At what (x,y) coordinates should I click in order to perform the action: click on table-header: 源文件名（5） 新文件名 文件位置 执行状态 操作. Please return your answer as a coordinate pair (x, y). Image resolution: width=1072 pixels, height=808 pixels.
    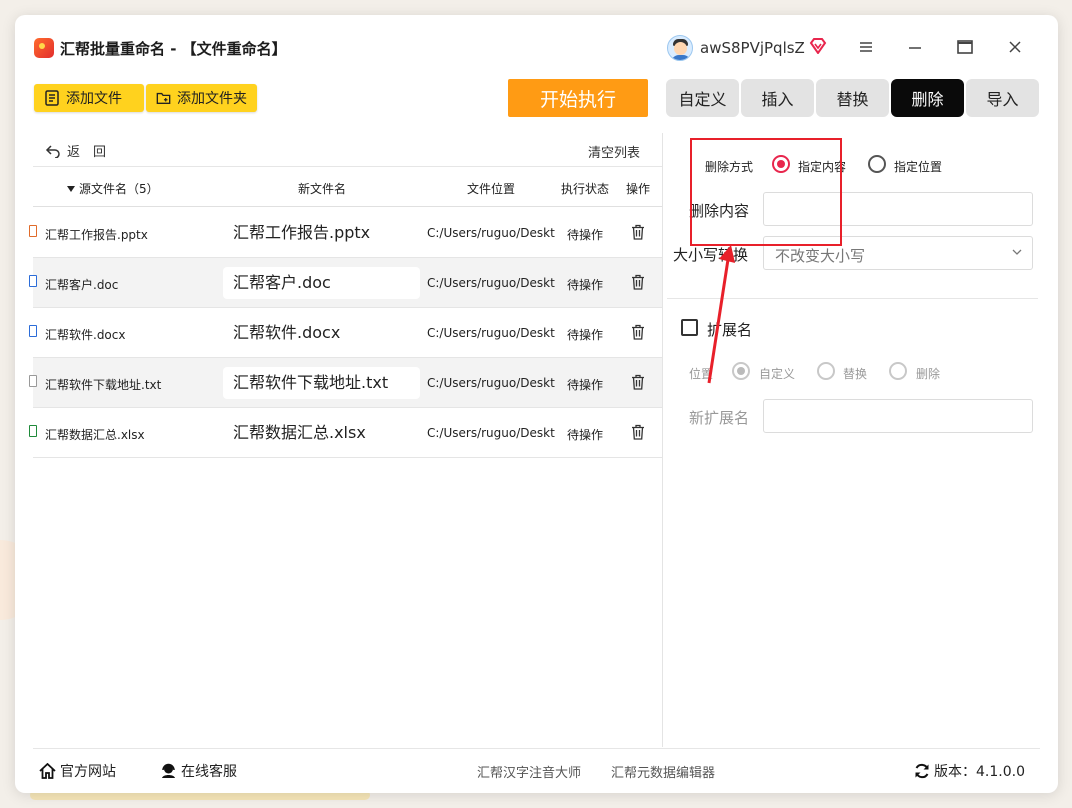
    Looking at the image, I should click on (347, 187).